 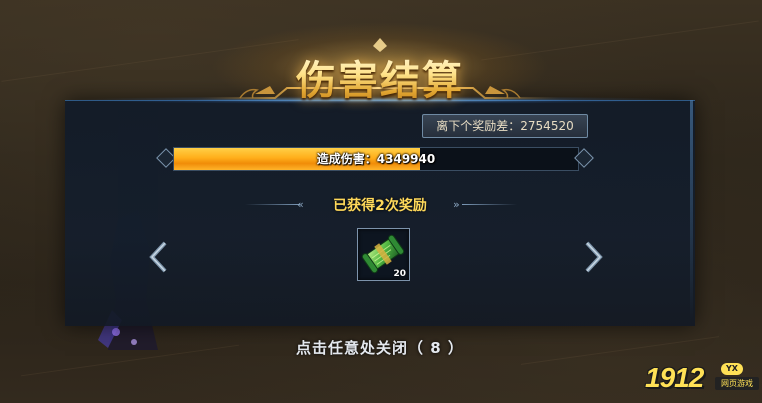 I want to click on divider-left, so click(x=272, y=204).